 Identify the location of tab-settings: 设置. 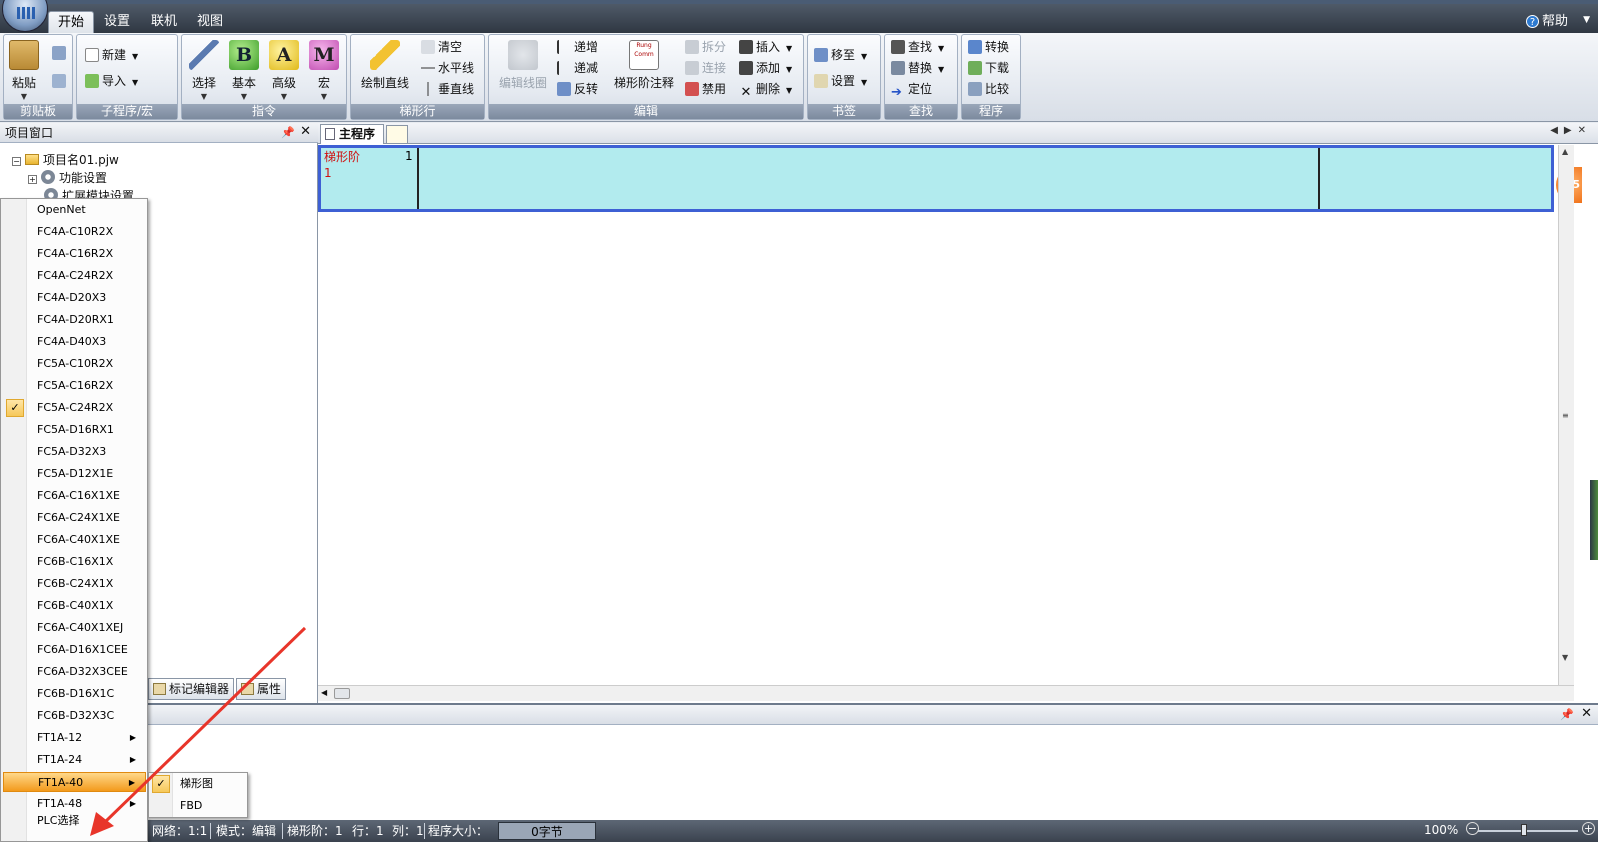
(117, 22).